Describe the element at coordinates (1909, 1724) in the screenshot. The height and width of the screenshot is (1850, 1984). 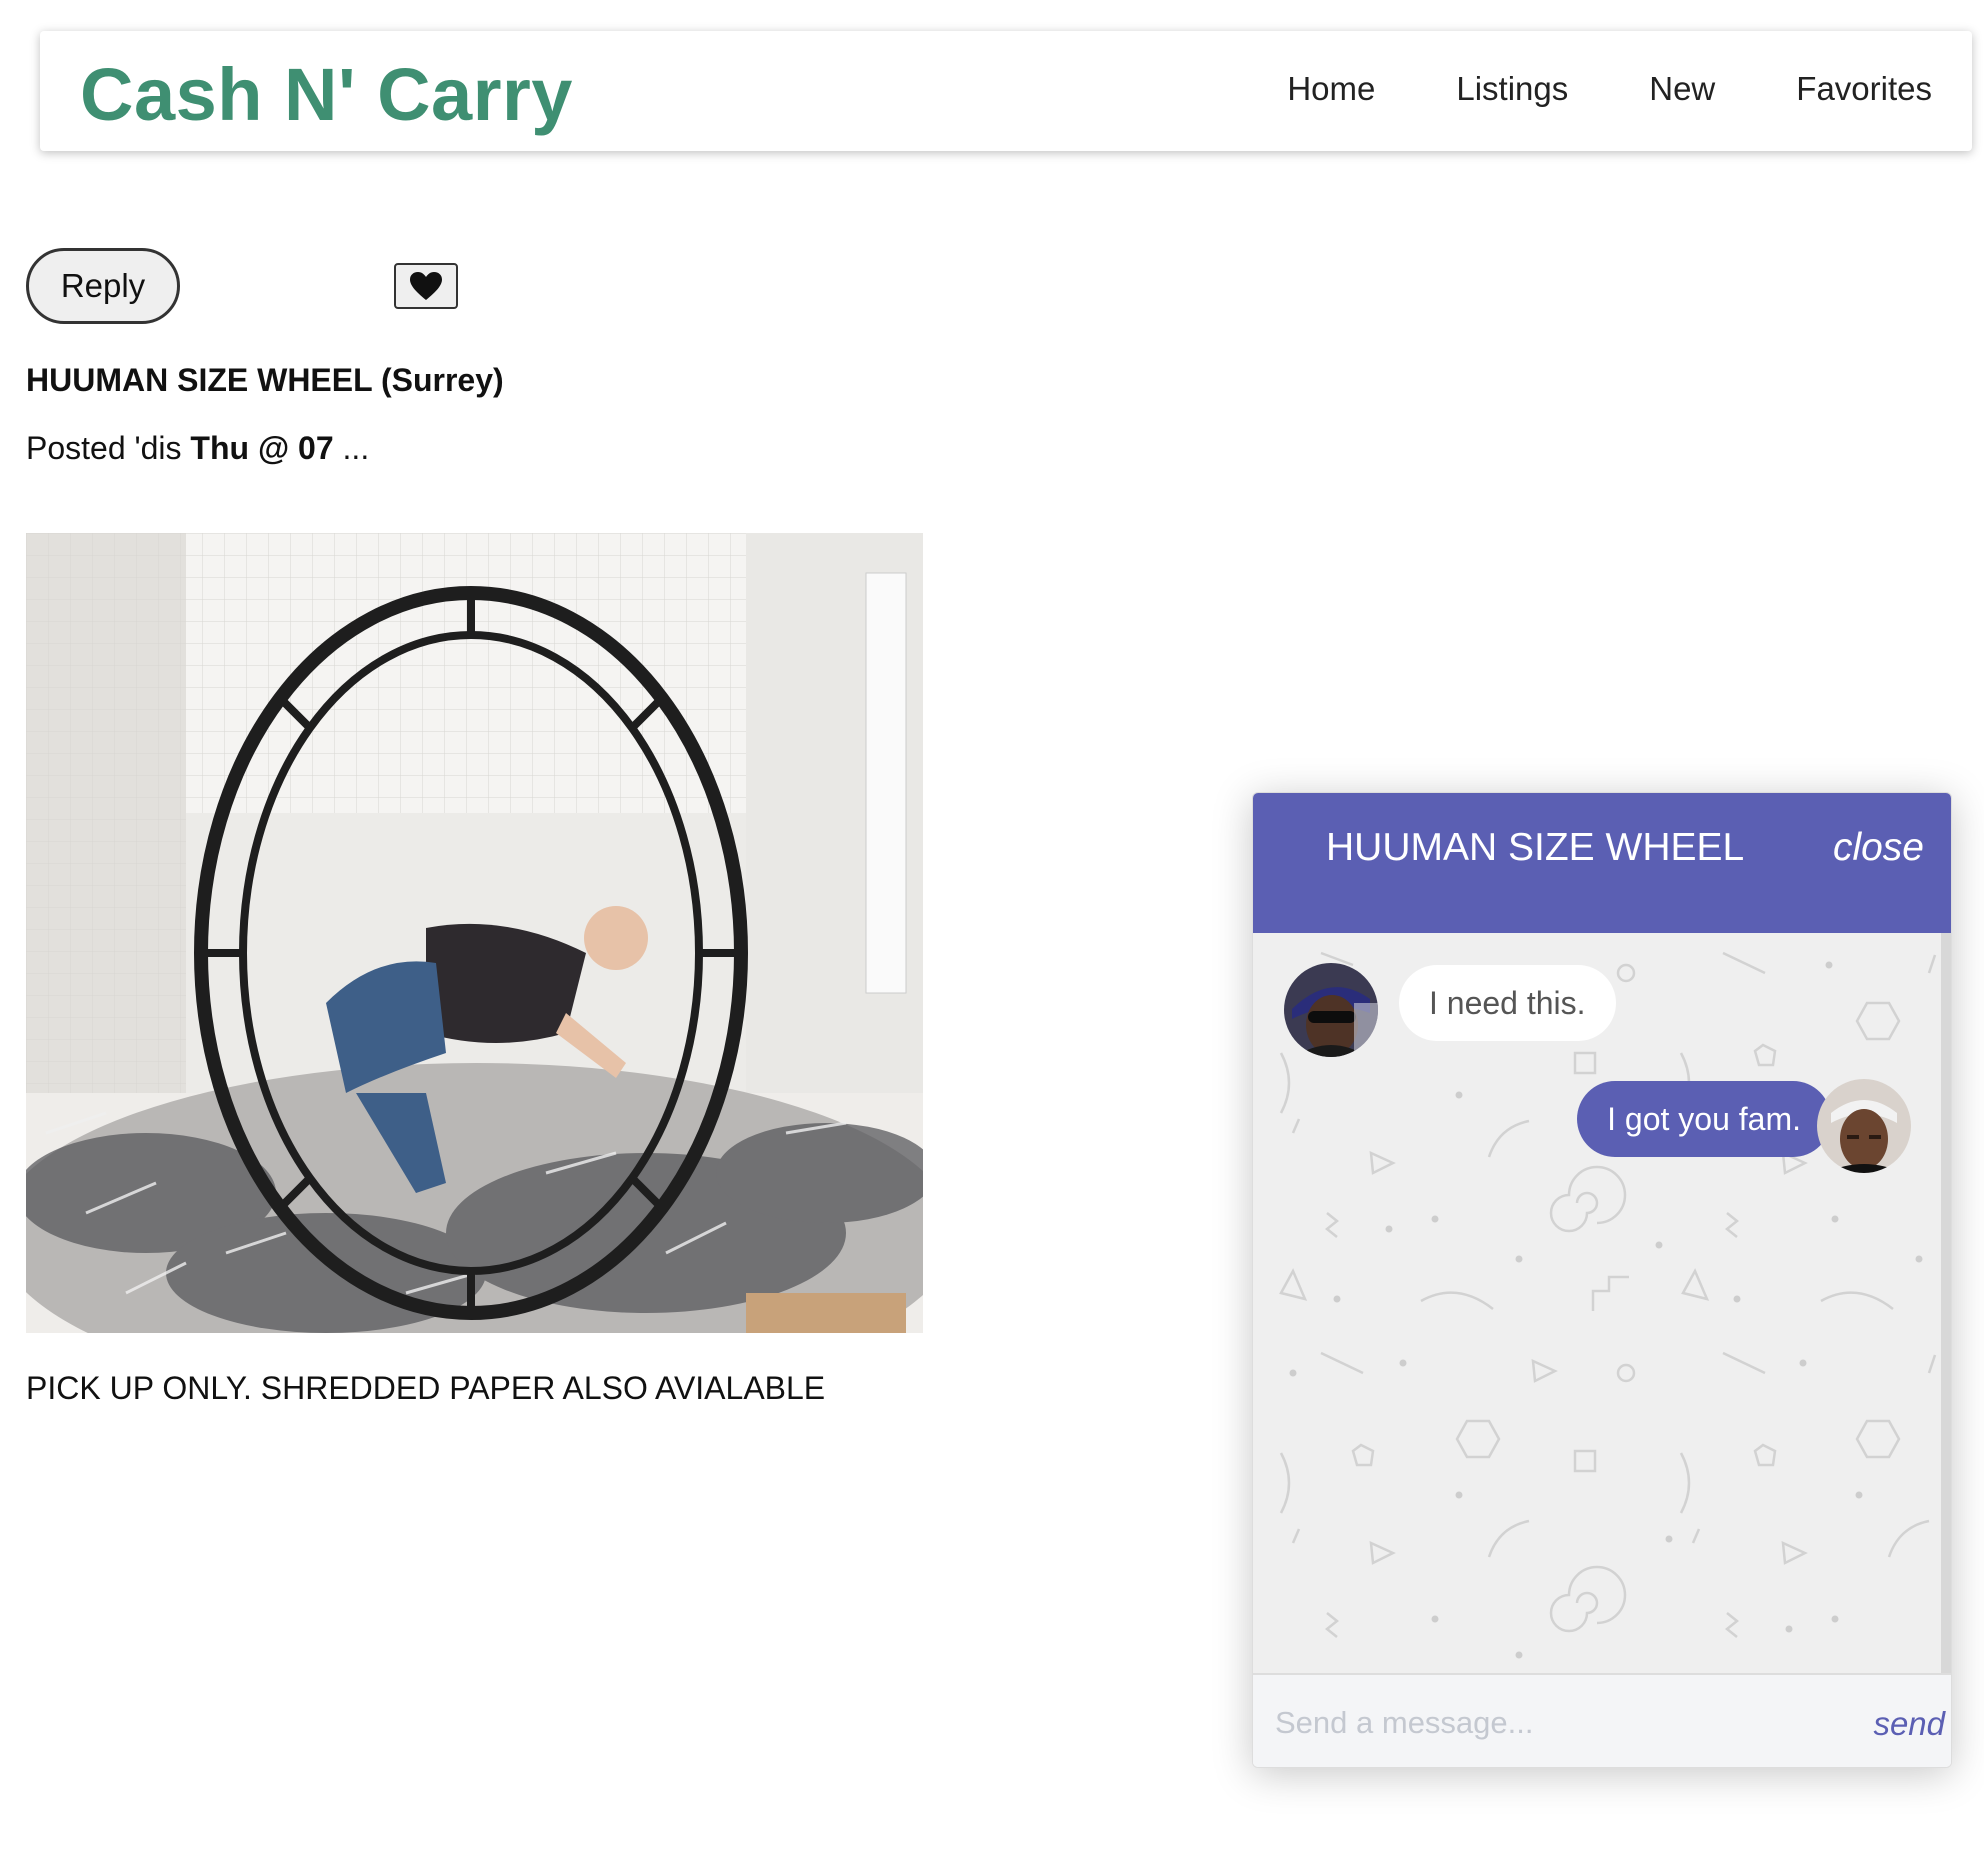
I see `send-button: send` at that location.